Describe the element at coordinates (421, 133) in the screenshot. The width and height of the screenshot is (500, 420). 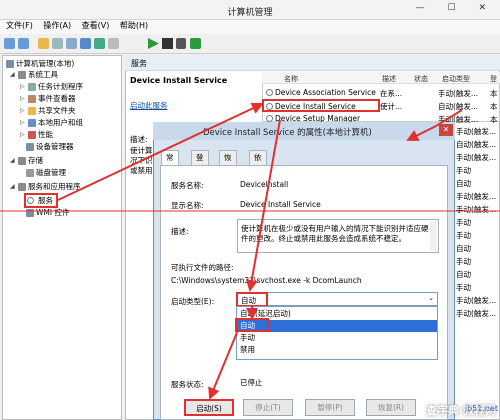
I see `arrow-row-to-dialog-head` at that location.